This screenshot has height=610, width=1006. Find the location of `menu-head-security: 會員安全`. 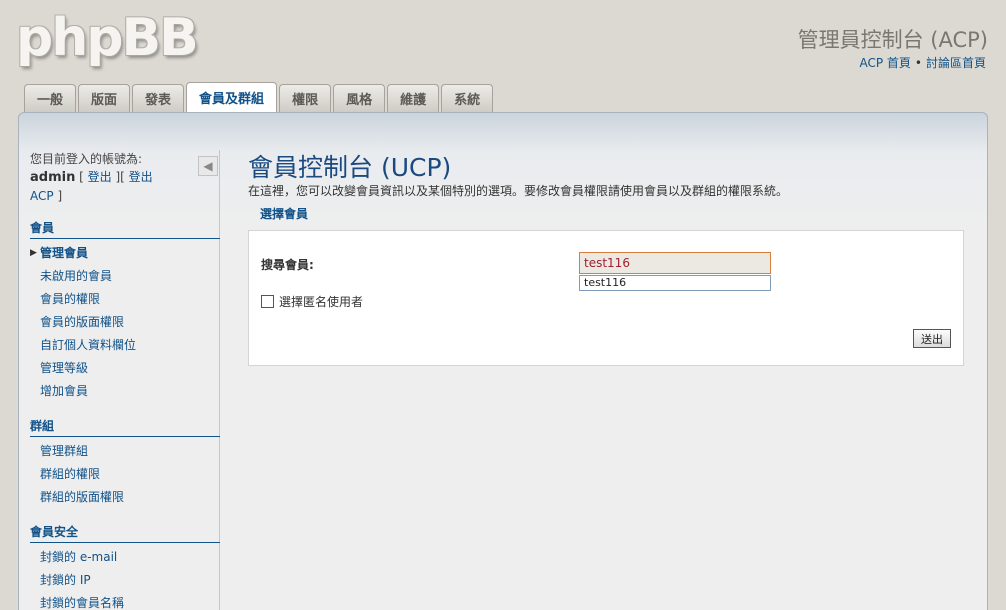

menu-head-security: 會員安全 is located at coordinates (125, 533).